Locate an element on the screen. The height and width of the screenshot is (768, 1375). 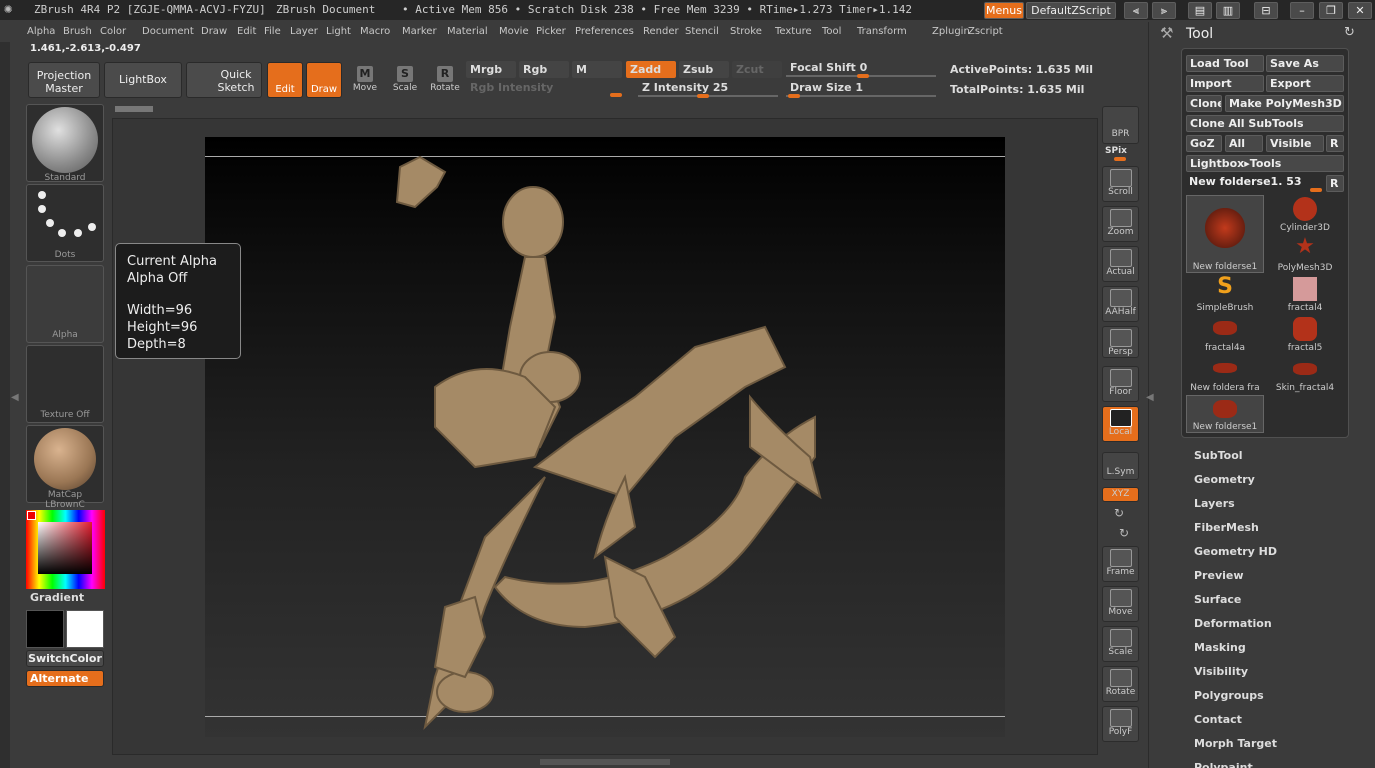
menu-picker: Picker is located at coordinates (551, 31).